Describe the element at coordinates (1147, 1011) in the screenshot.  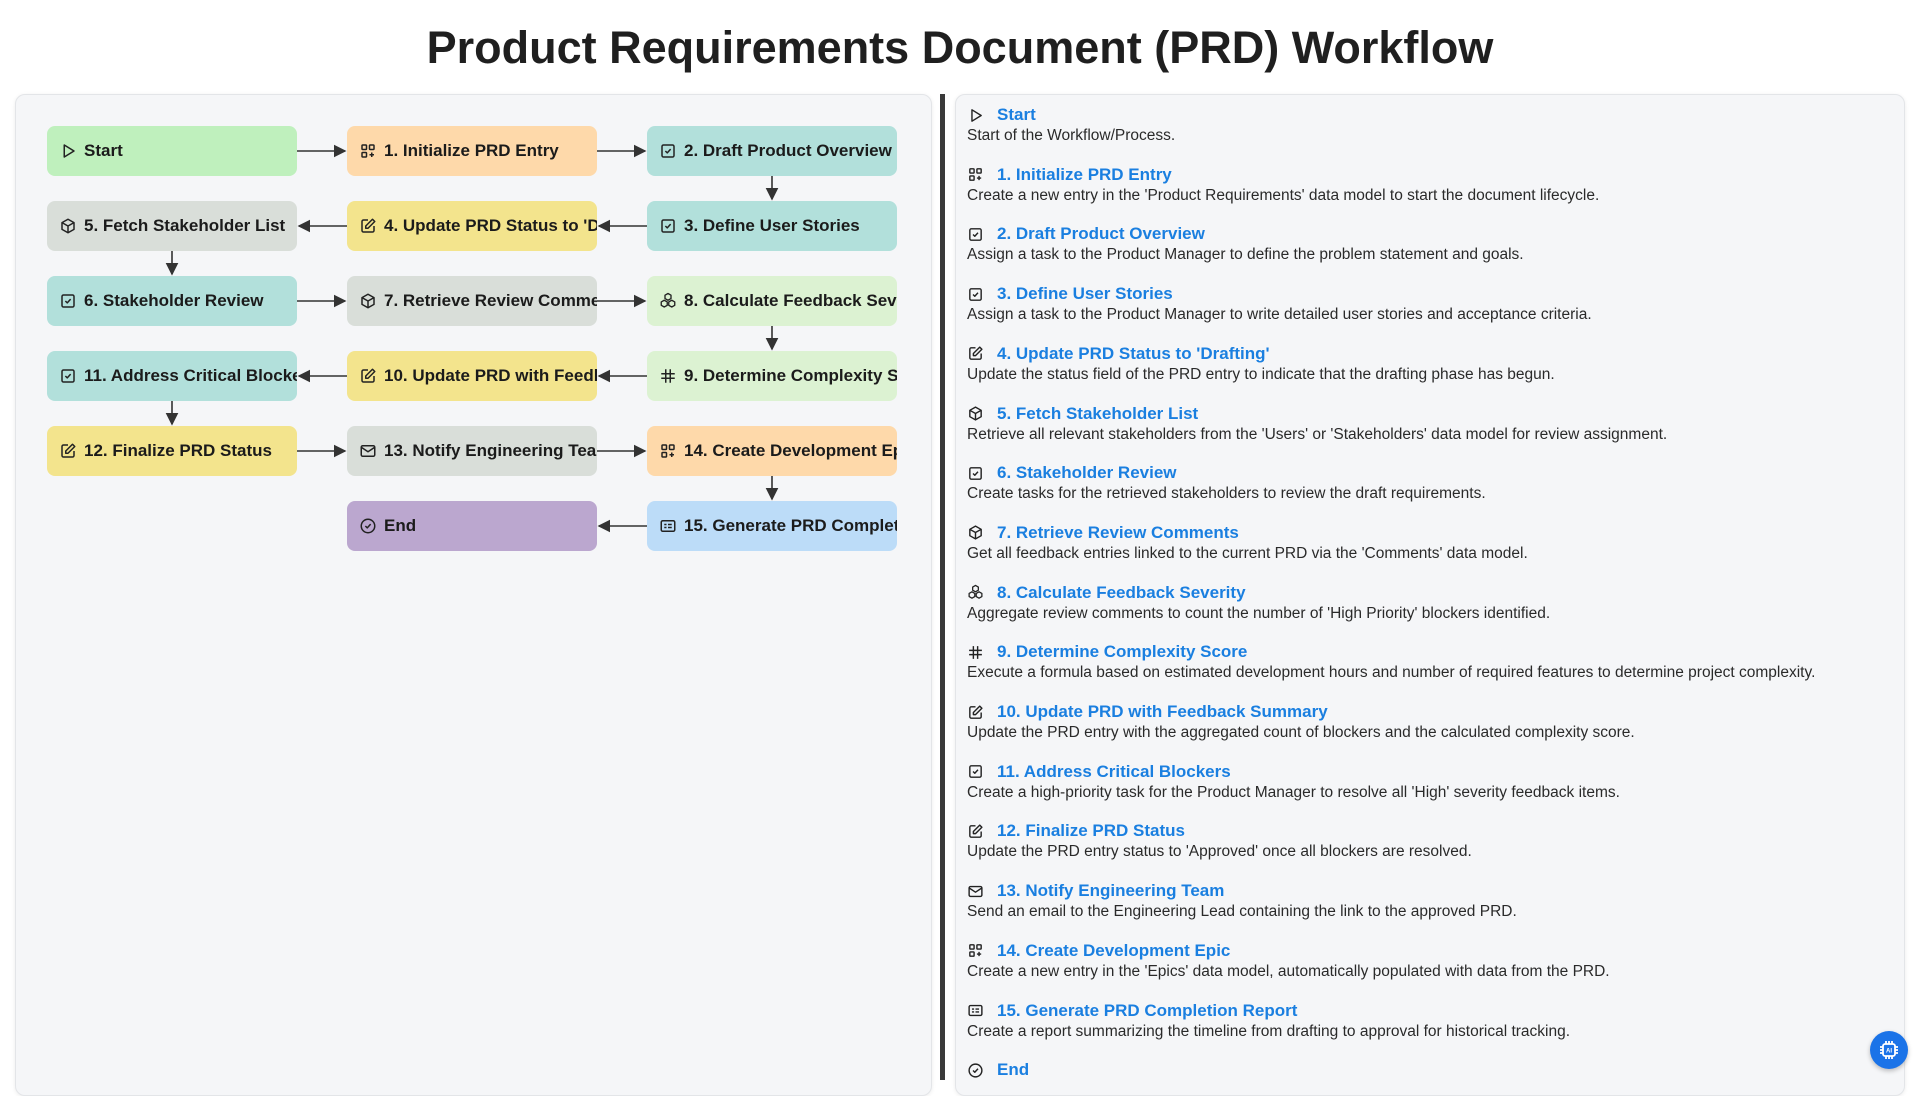
I see `step-title-link: 15. Generate PRD Completion Report` at that location.